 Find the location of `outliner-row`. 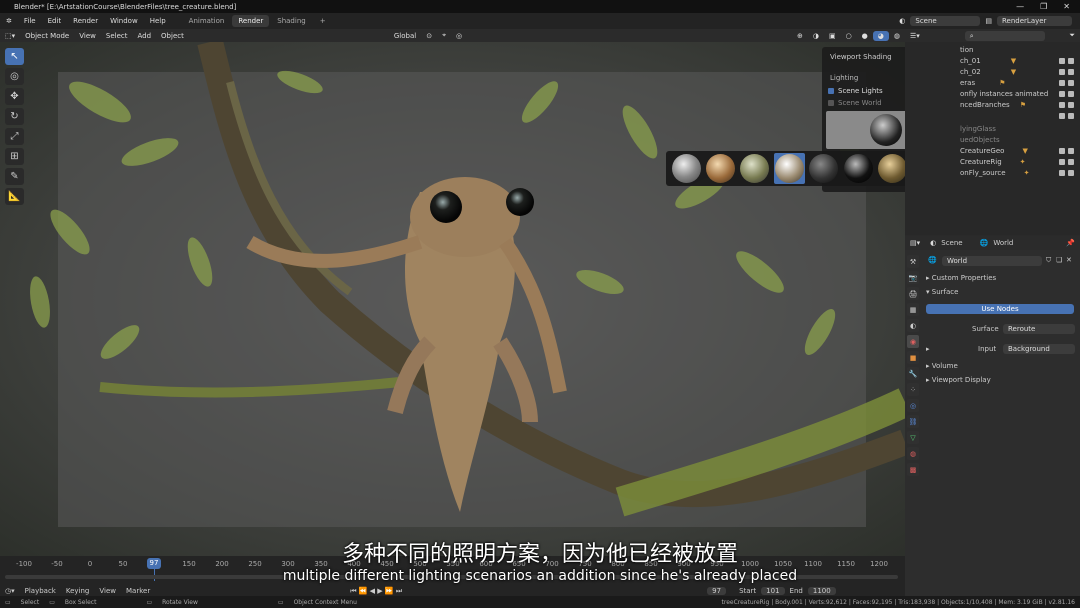

outliner-row is located at coordinates (992, 115).